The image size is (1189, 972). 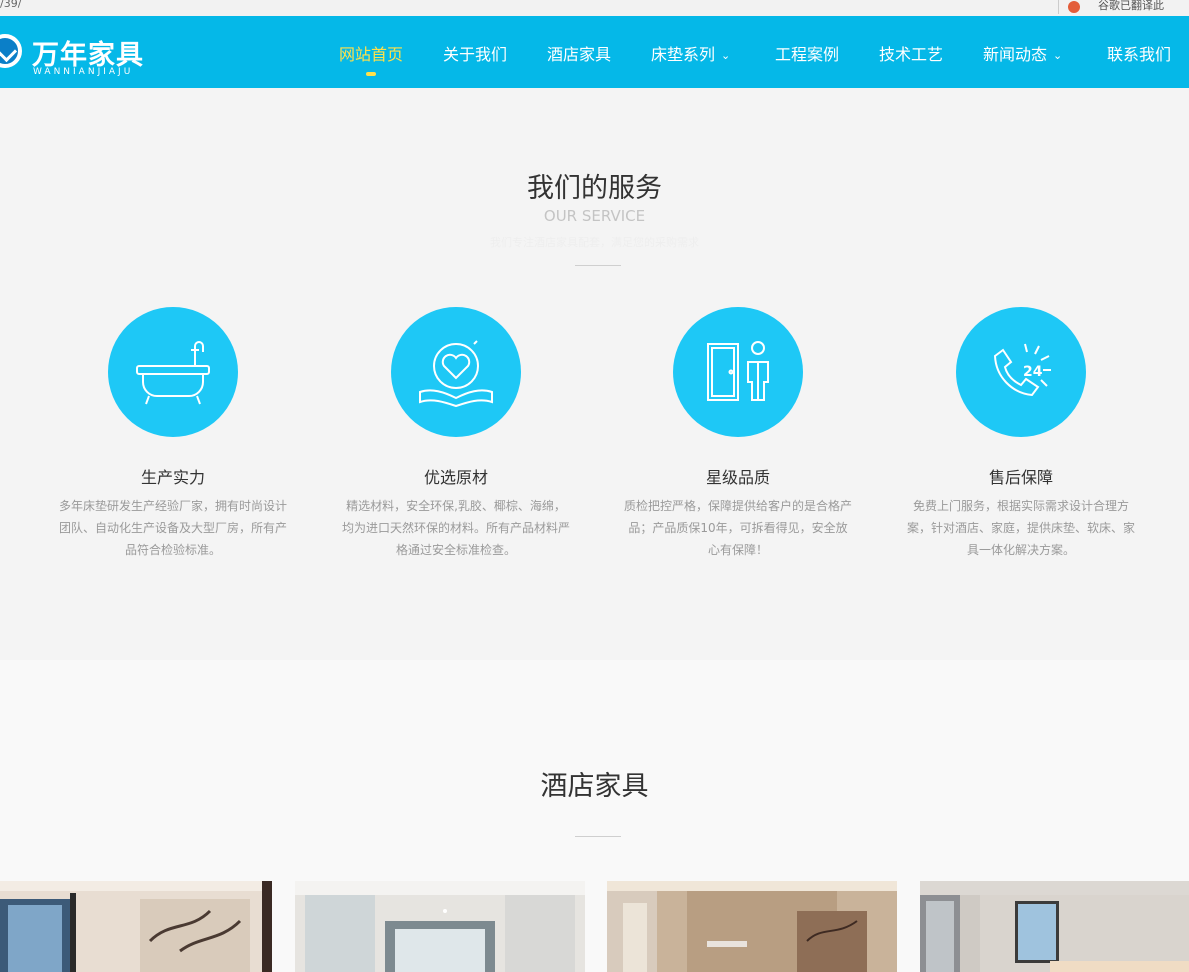 I want to click on logo-icon, so click(x=11, y=51).